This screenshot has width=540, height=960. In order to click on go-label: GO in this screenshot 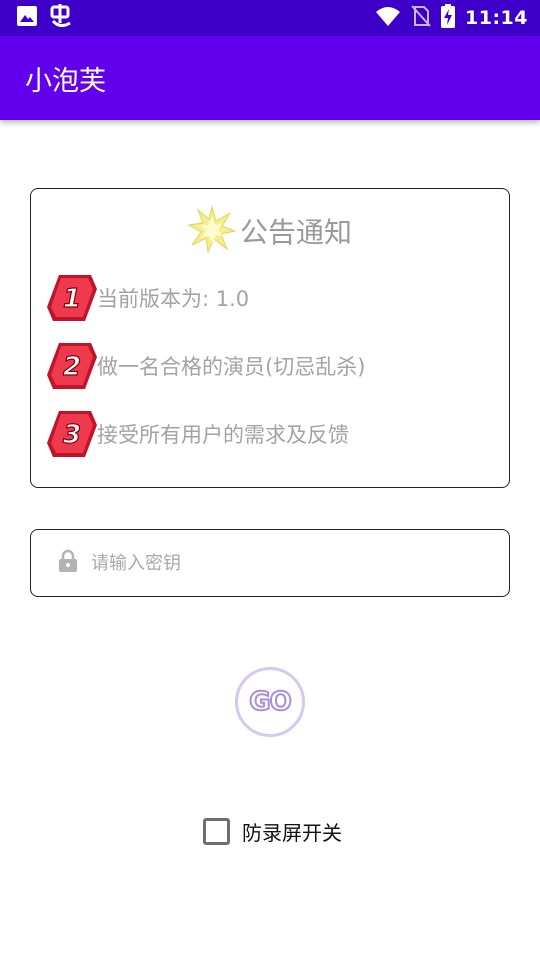, I will do `click(270, 702)`.